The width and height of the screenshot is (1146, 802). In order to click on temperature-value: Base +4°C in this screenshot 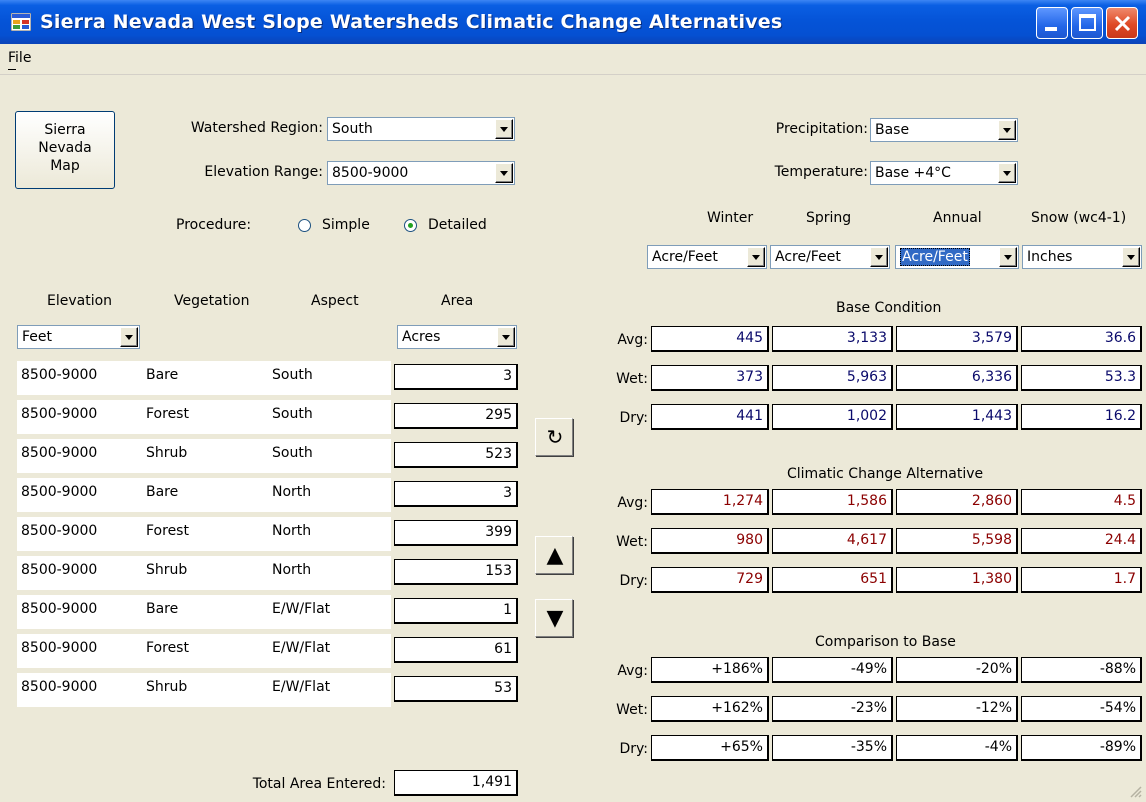, I will do `click(913, 173)`.